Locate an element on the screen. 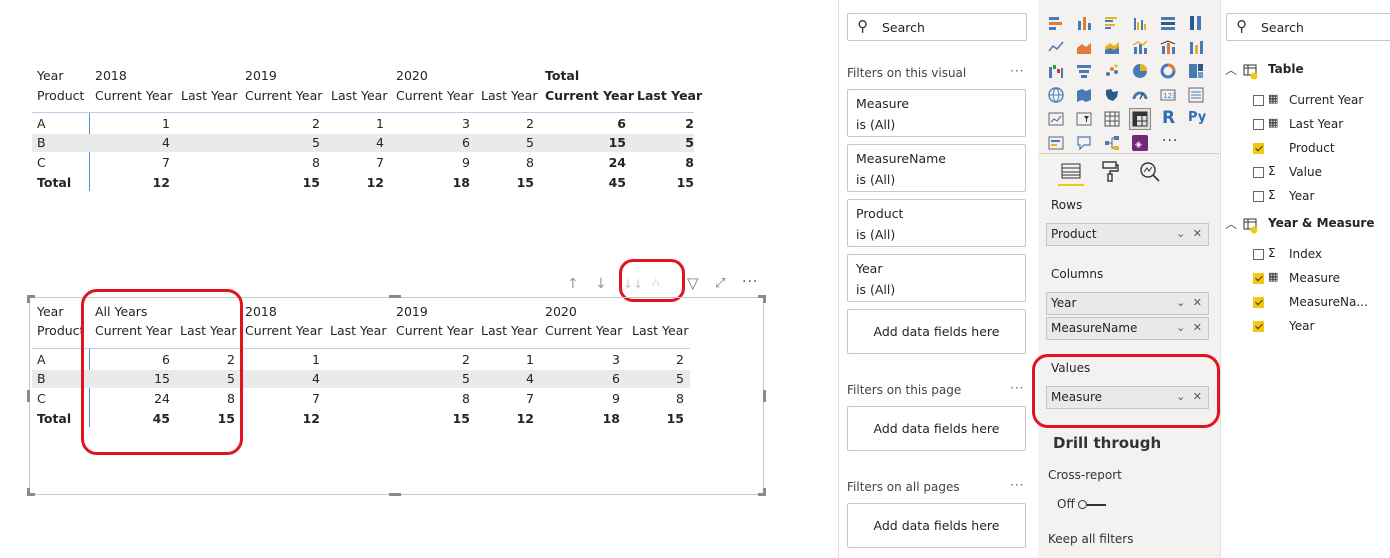 The image size is (1390, 558). format-paint-roller-icon is located at coordinates (1110, 171).